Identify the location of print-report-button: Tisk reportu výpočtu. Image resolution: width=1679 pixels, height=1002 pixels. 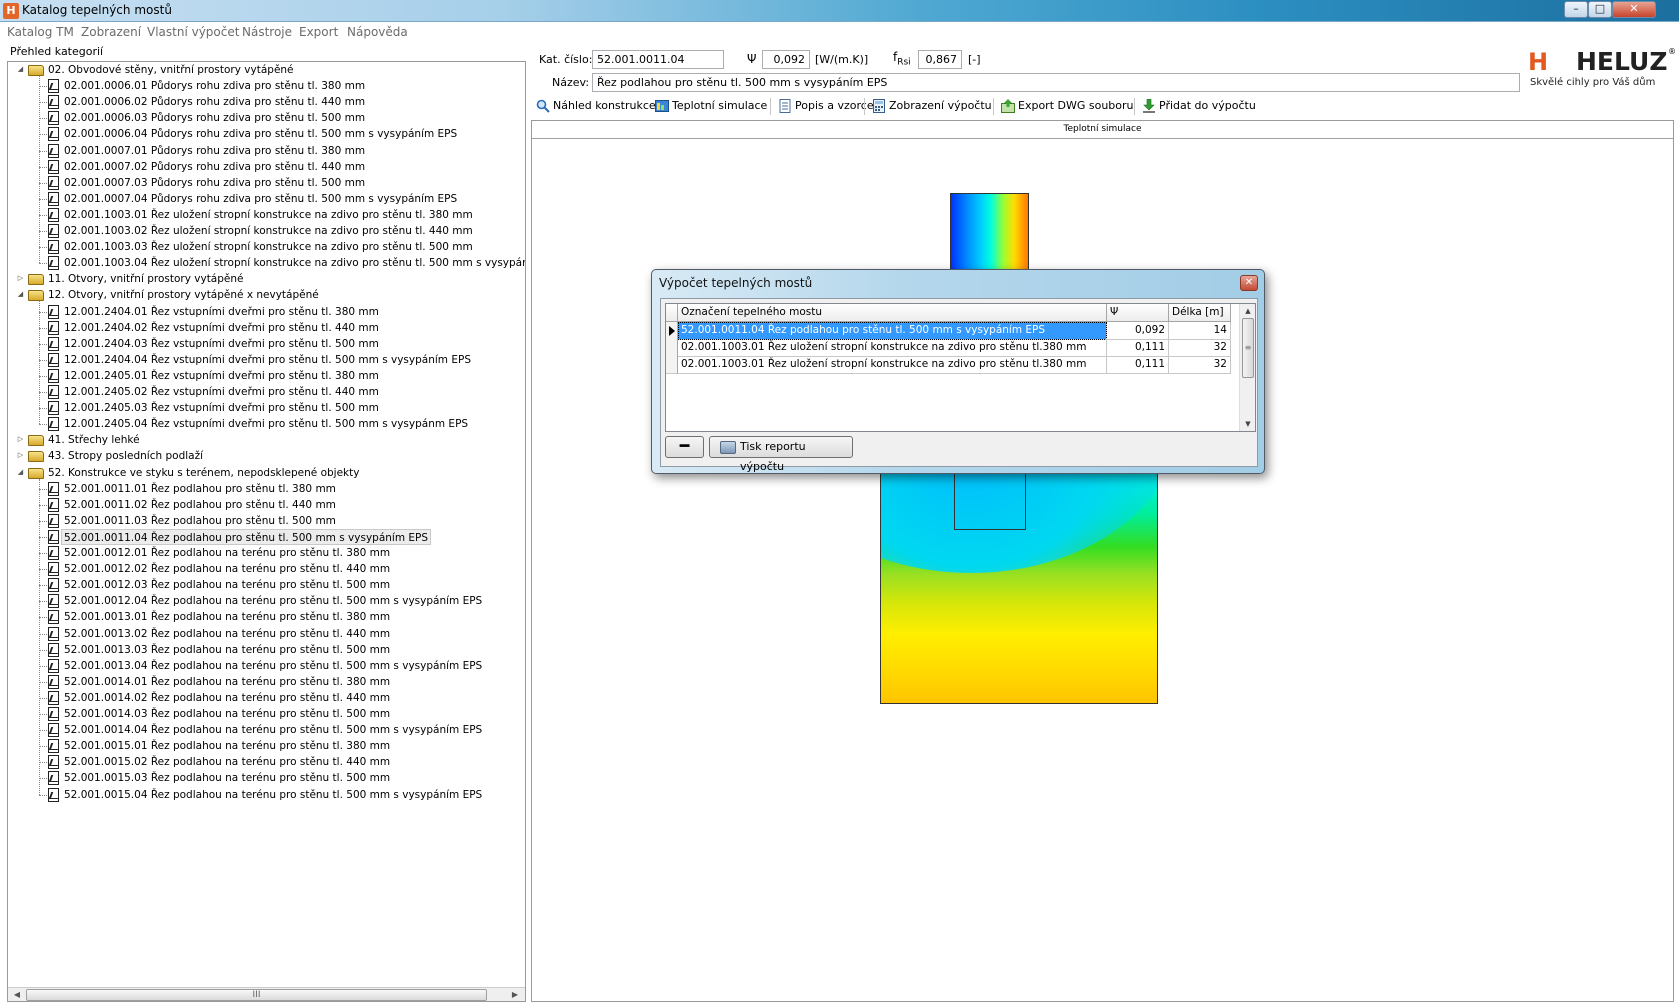
(781, 454).